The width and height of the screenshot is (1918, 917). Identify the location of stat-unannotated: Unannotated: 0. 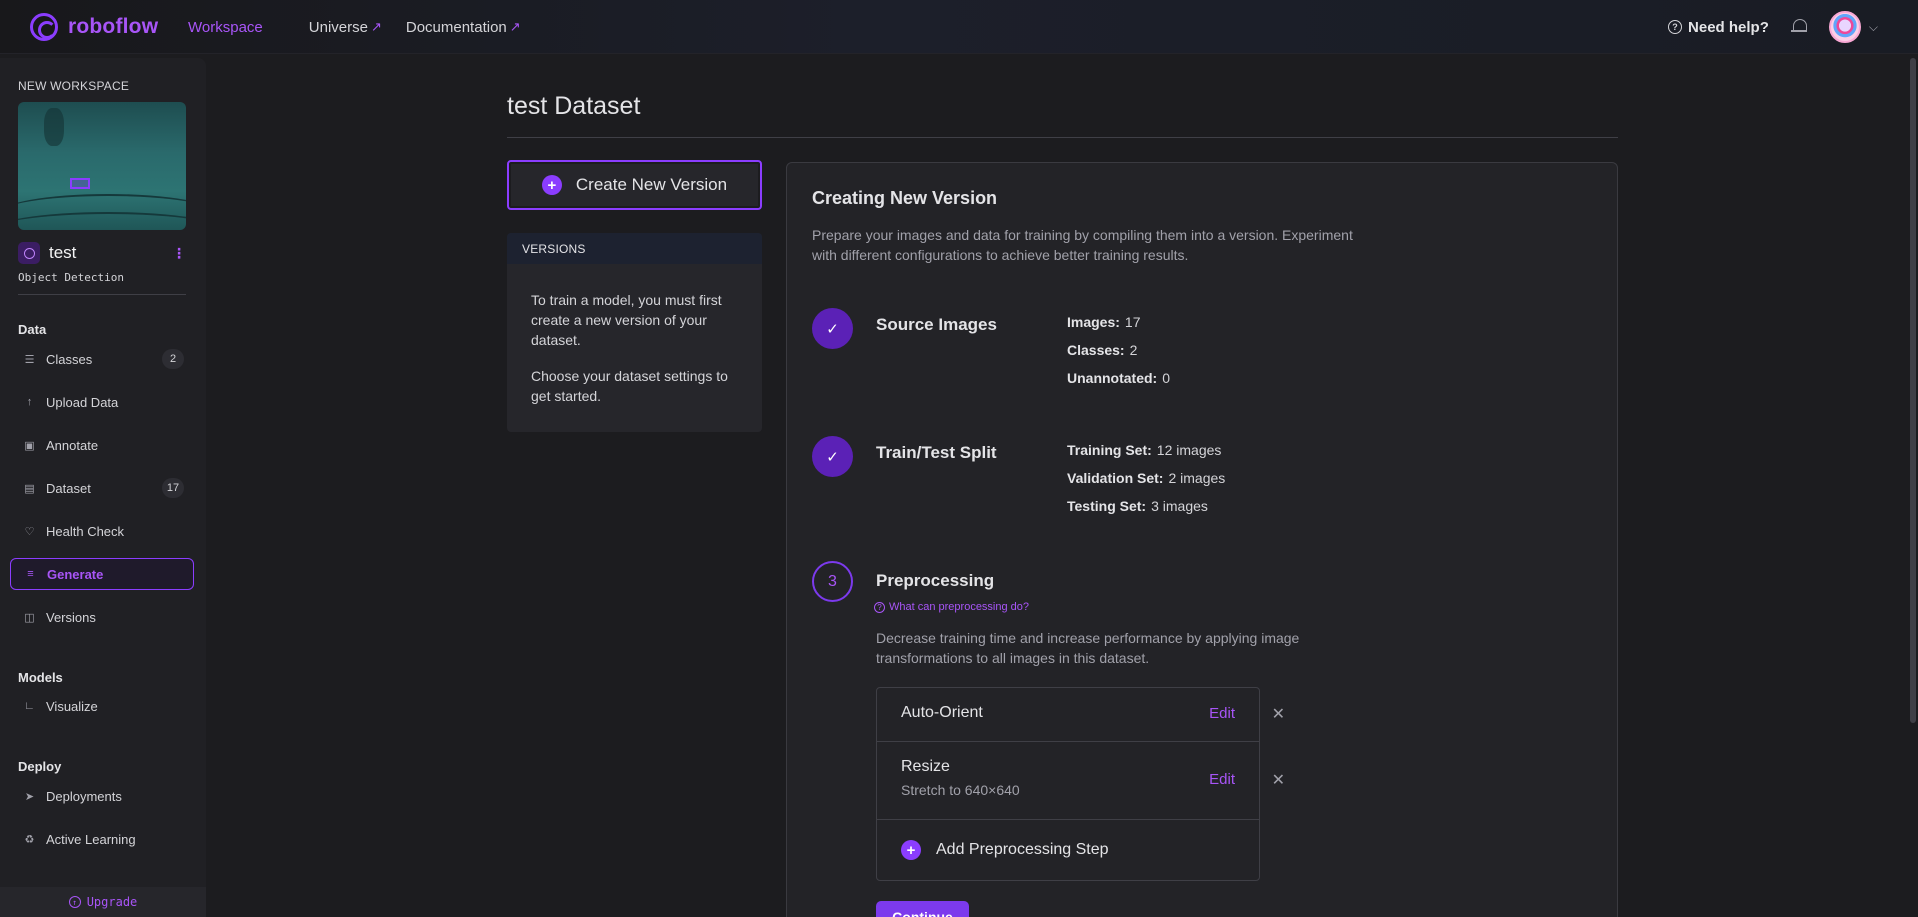
(1118, 378).